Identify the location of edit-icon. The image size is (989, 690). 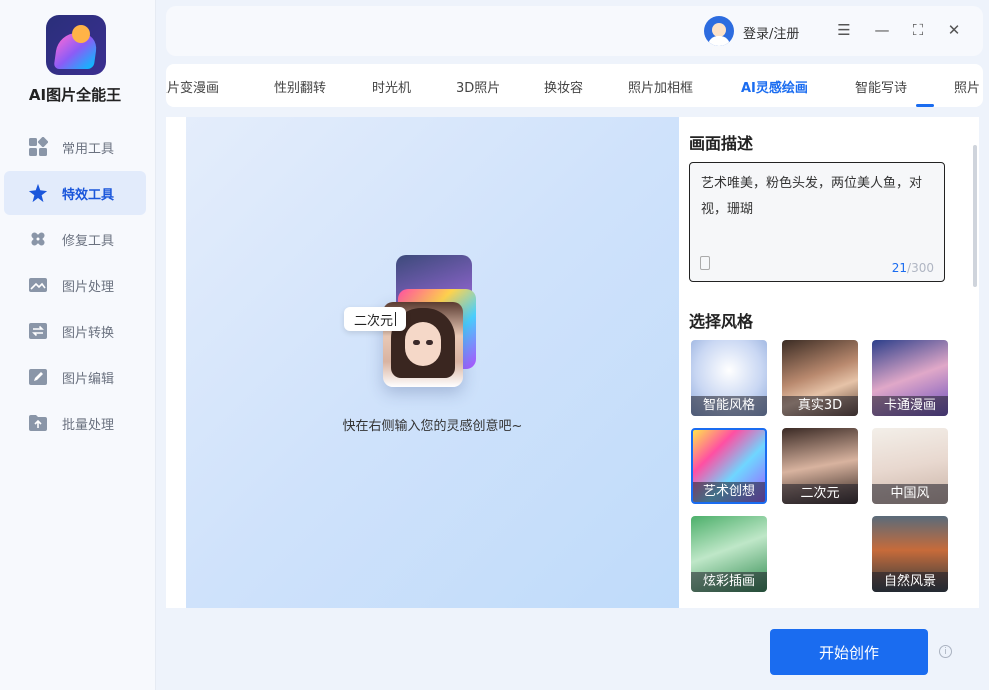
(38, 377).